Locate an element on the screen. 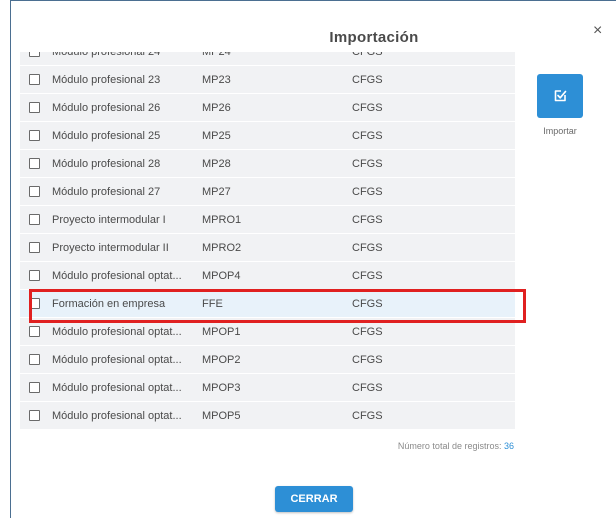  table-row: Módulo profesional 27 MP27 CFGS is located at coordinates (267, 191).